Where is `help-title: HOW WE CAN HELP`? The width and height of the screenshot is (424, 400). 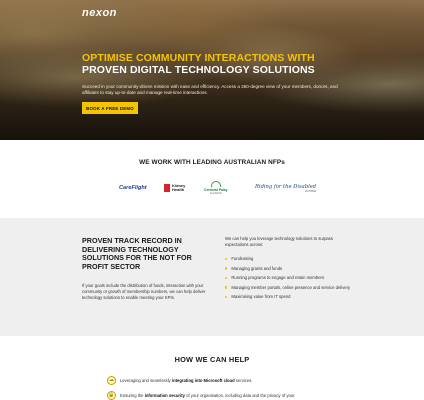 help-title: HOW WE CAN HELP is located at coordinates (212, 359).